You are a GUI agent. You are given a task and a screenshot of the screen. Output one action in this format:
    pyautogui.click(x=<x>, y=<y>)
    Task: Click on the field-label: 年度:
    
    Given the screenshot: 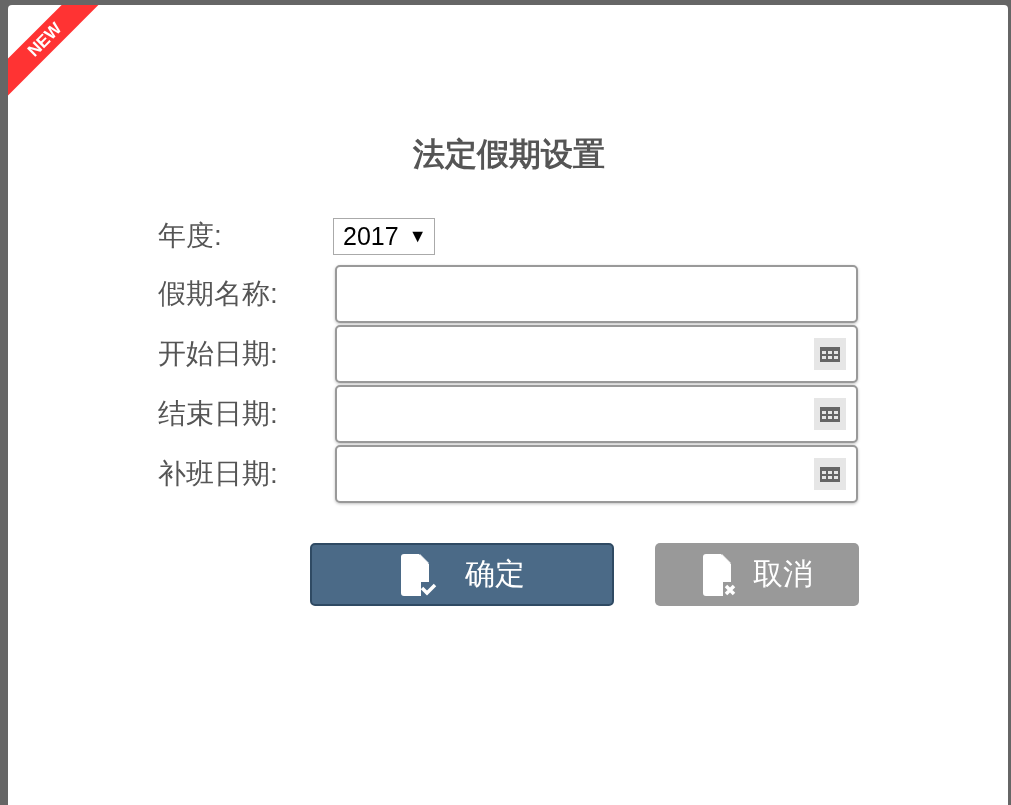 What is the action you would take?
    pyautogui.click(x=190, y=236)
    